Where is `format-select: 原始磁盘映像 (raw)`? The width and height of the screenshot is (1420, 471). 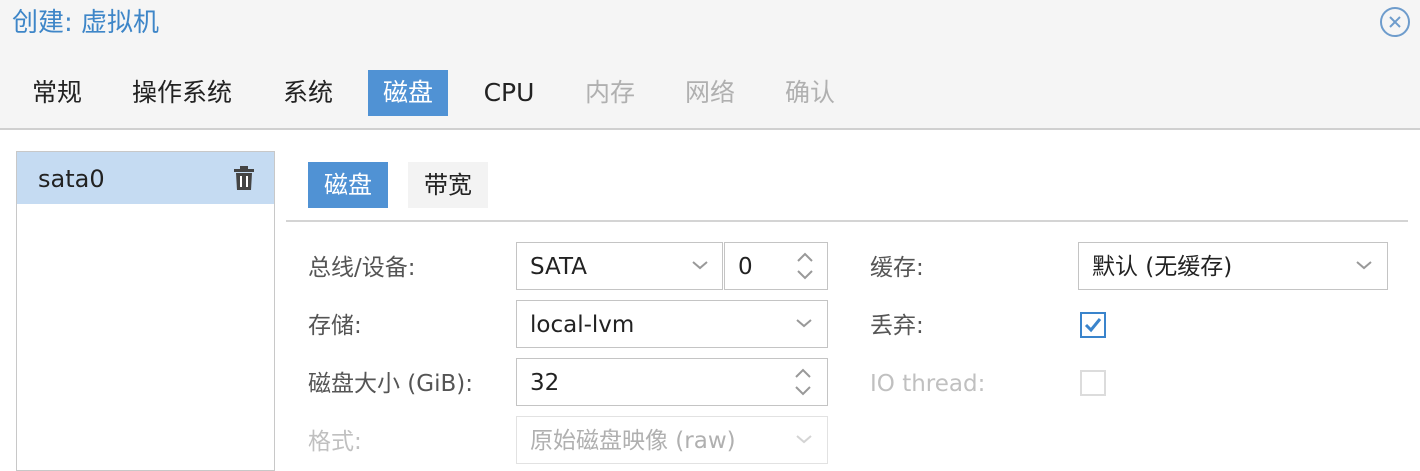 format-select: 原始磁盘映像 (raw) is located at coordinates (672, 440).